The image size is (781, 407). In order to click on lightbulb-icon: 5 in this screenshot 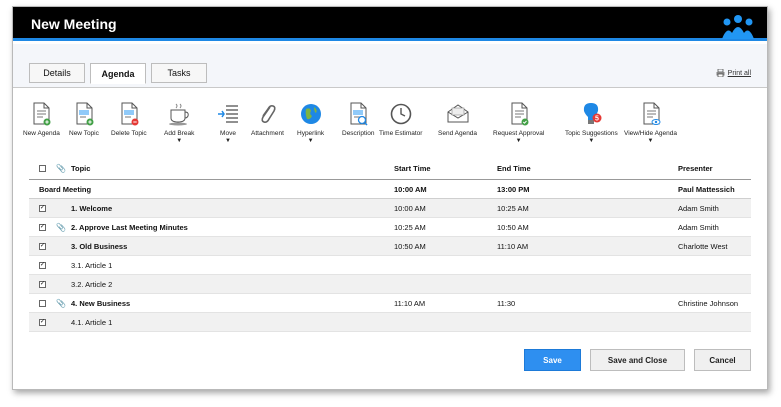, I will do `click(591, 114)`.